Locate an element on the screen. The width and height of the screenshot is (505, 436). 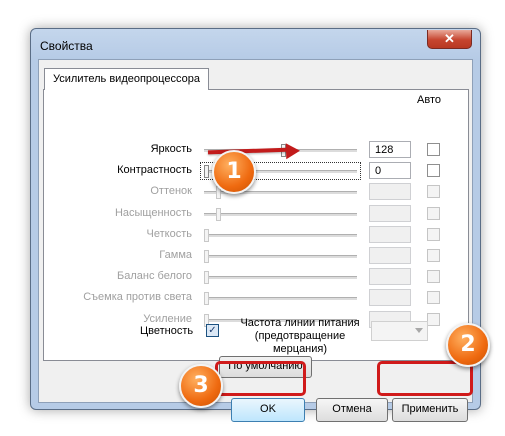
property-row: Съемка против света is located at coordinates (256, 298).